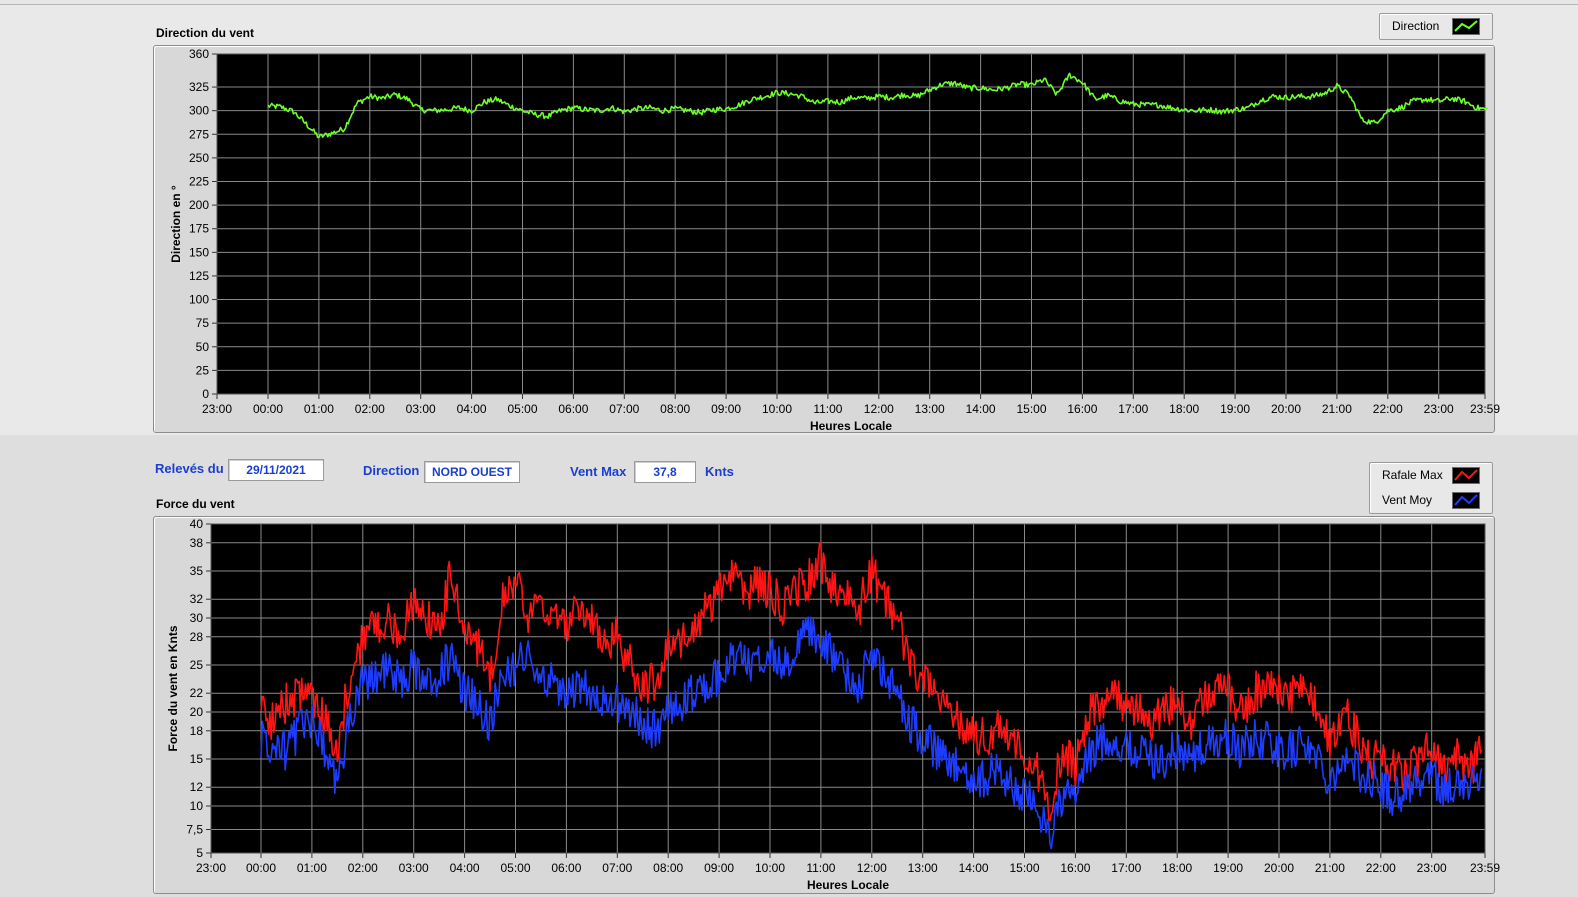  Describe the element at coordinates (848, 885) in the screenshot. I see `x-axis-label: Heures Locale` at that location.